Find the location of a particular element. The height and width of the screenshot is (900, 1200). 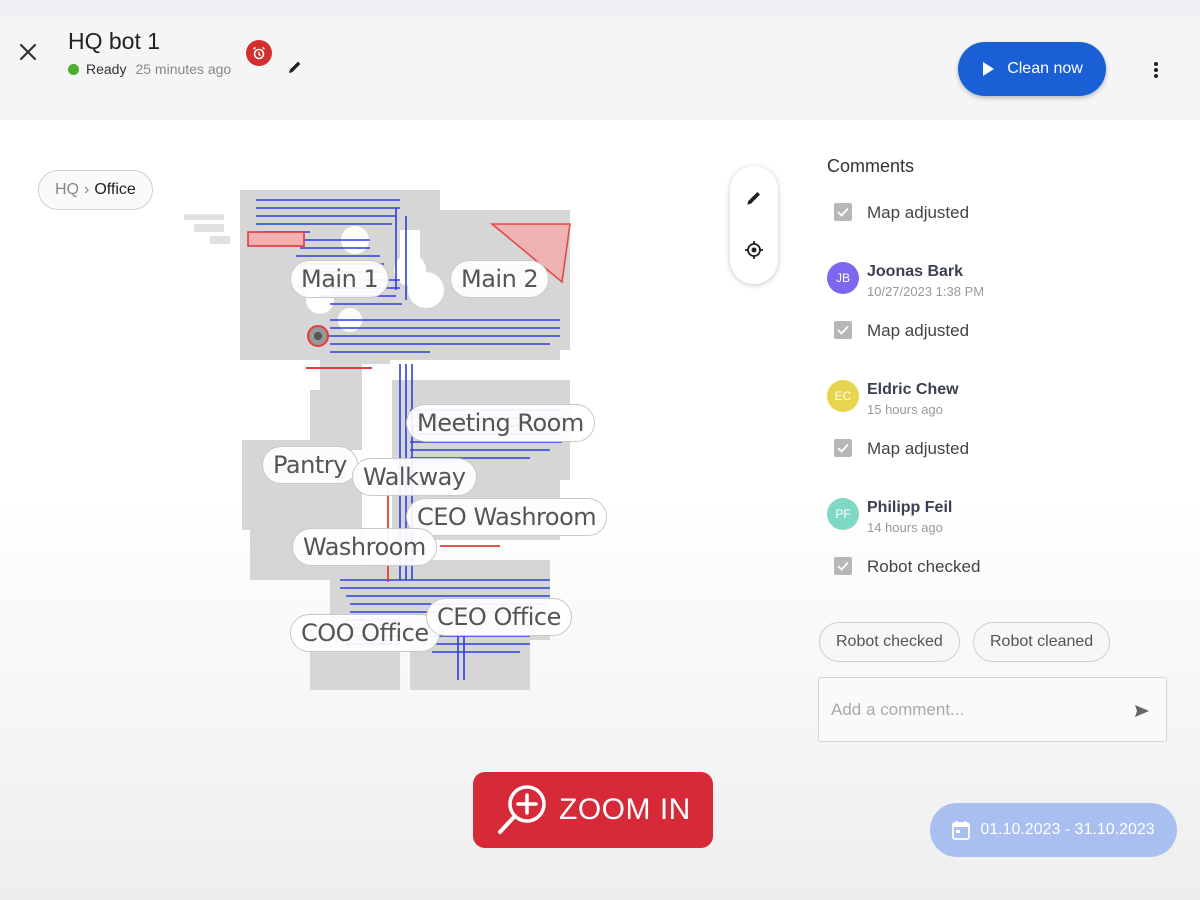

breadcrumb: HQ › Office is located at coordinates (95, 190).